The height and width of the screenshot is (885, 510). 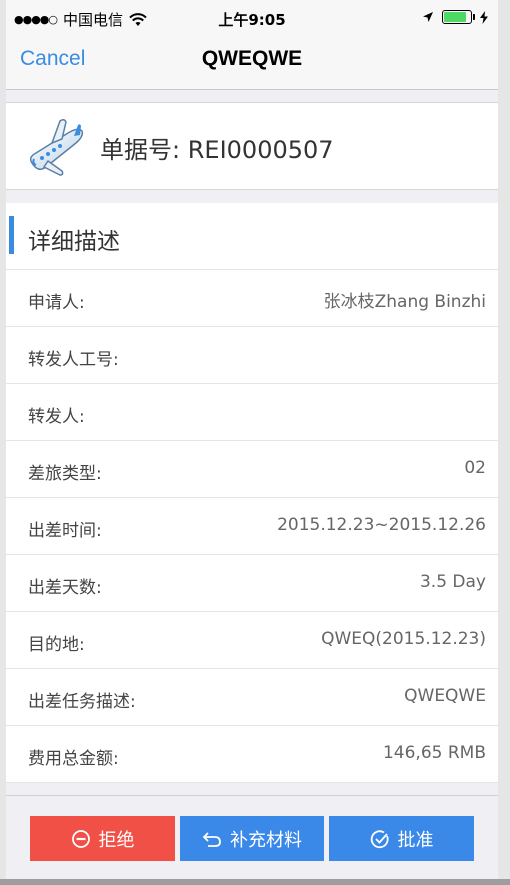 What do you see at coordinates (140, 150) in the screenshot?
I see `document-number-label: 单据号:` at bounding box center [140, 150].